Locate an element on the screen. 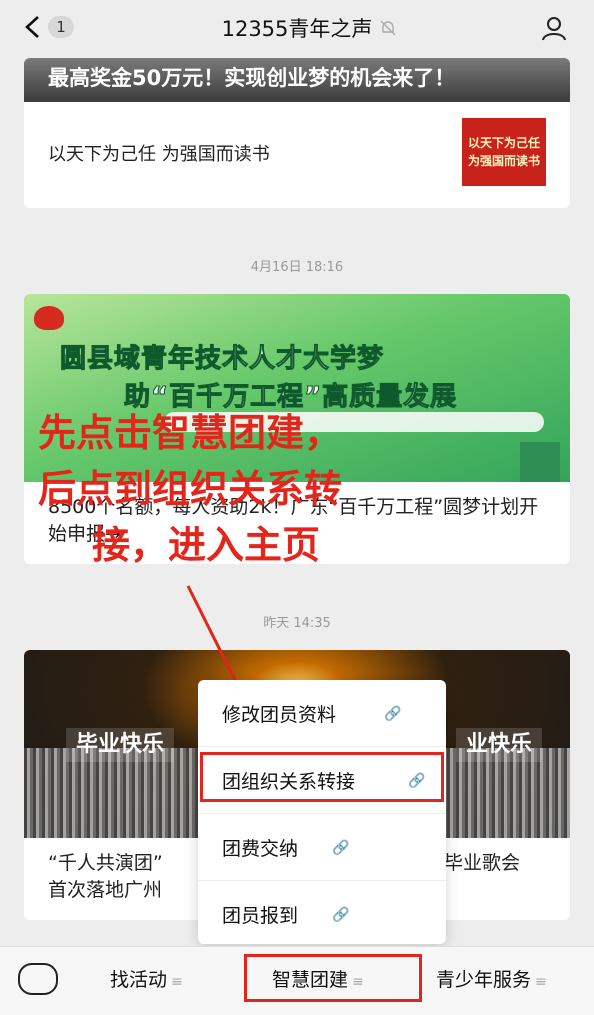 The image size is (594, 1015). graduation-banner-left: 毕业快乐 is located at coordinates (120, 745).